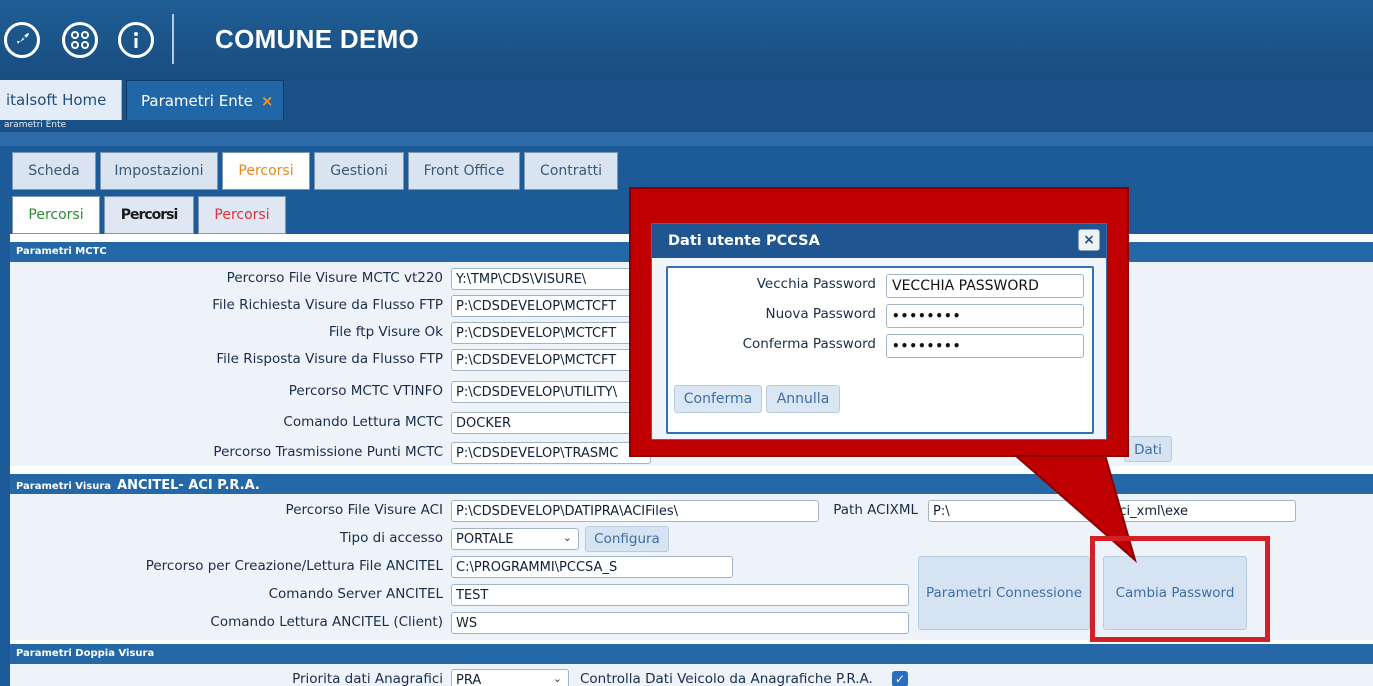 Image resolution: width=1373 pixels, height=686 pixels. Describe the element at coordinates (266, 171) in the screenshot. I see `tab-percorsi: Percorsi` at that location.